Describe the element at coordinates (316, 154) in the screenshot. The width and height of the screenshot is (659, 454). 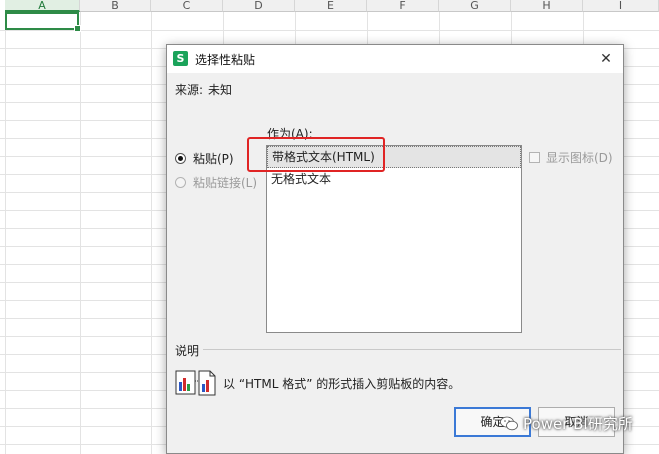
I see `red-highlight-box` at that location.